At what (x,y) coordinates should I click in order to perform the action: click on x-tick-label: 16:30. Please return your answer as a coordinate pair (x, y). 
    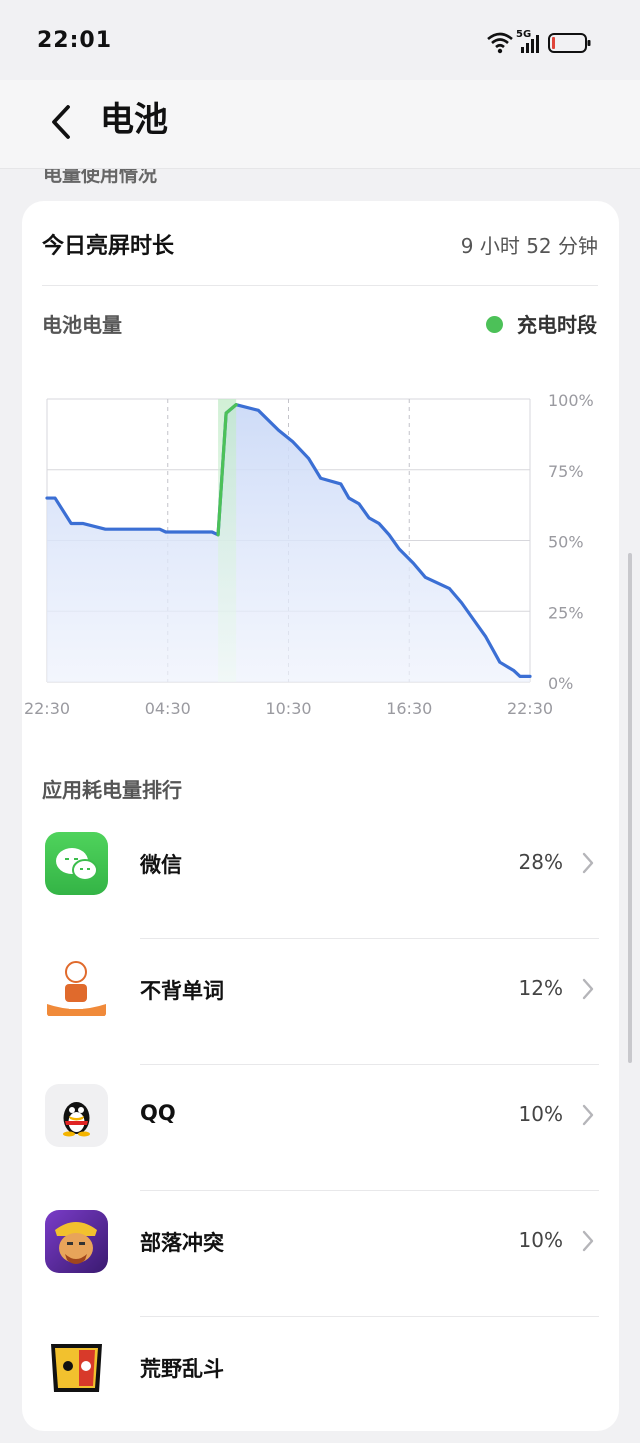
    Looking at the image, I should click on (409, 708).